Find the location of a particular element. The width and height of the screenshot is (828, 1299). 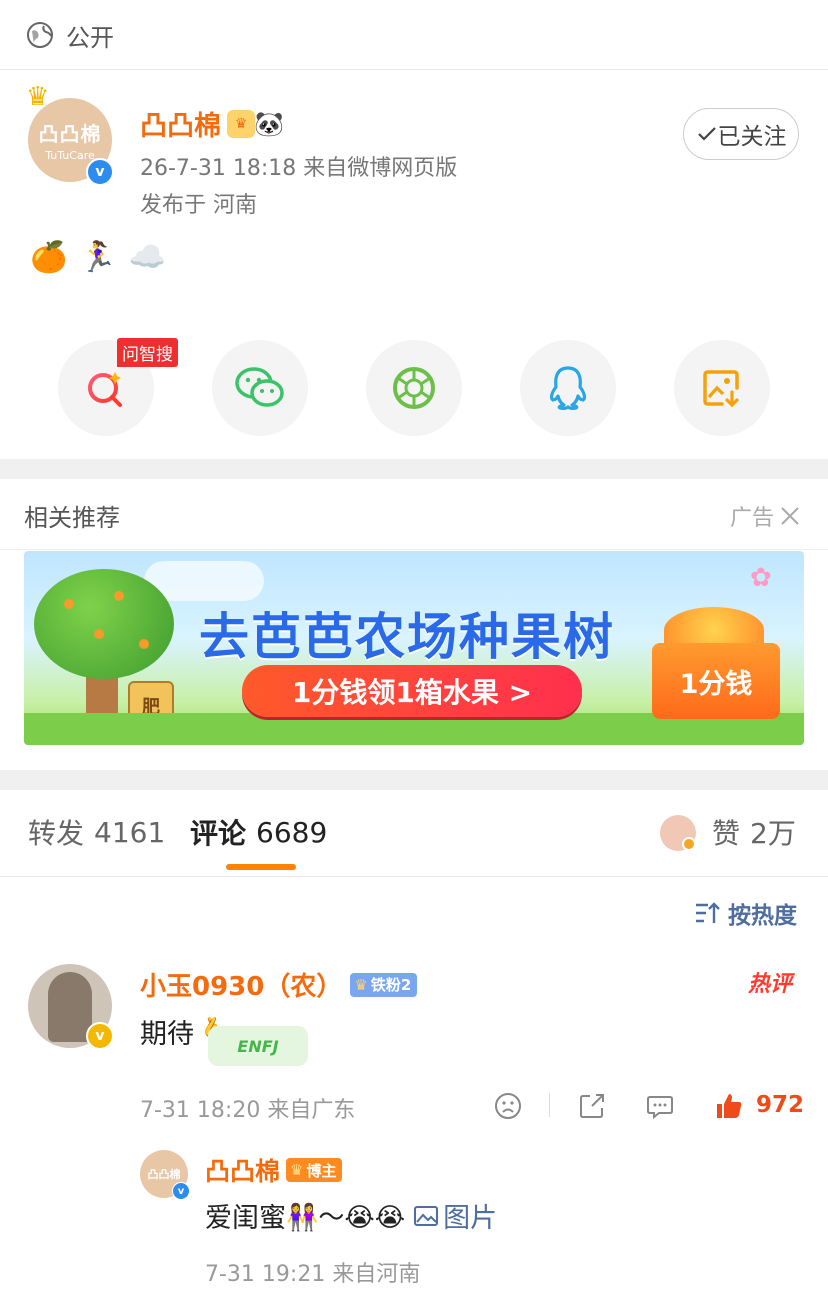

reply-avatar: 凸凸棉 v is located at coordinates (165, 1175).